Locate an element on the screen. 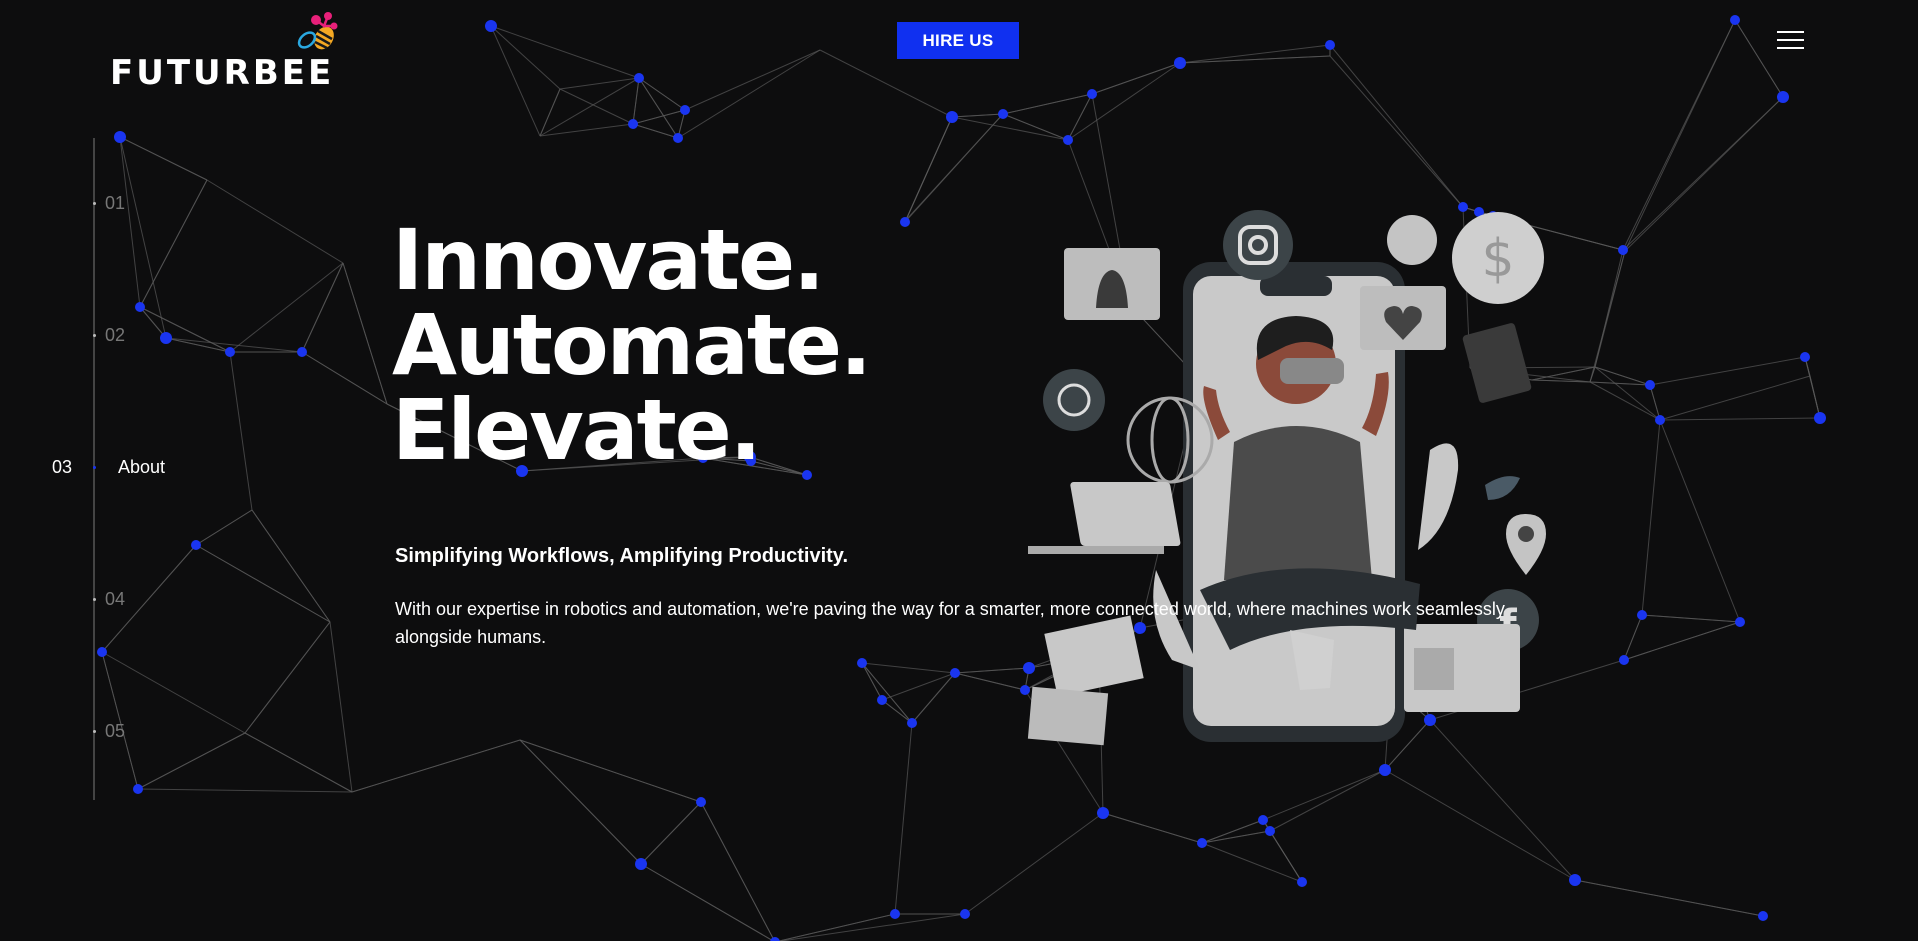  side-nav-number: 01 is located at coordinates (115, 203).